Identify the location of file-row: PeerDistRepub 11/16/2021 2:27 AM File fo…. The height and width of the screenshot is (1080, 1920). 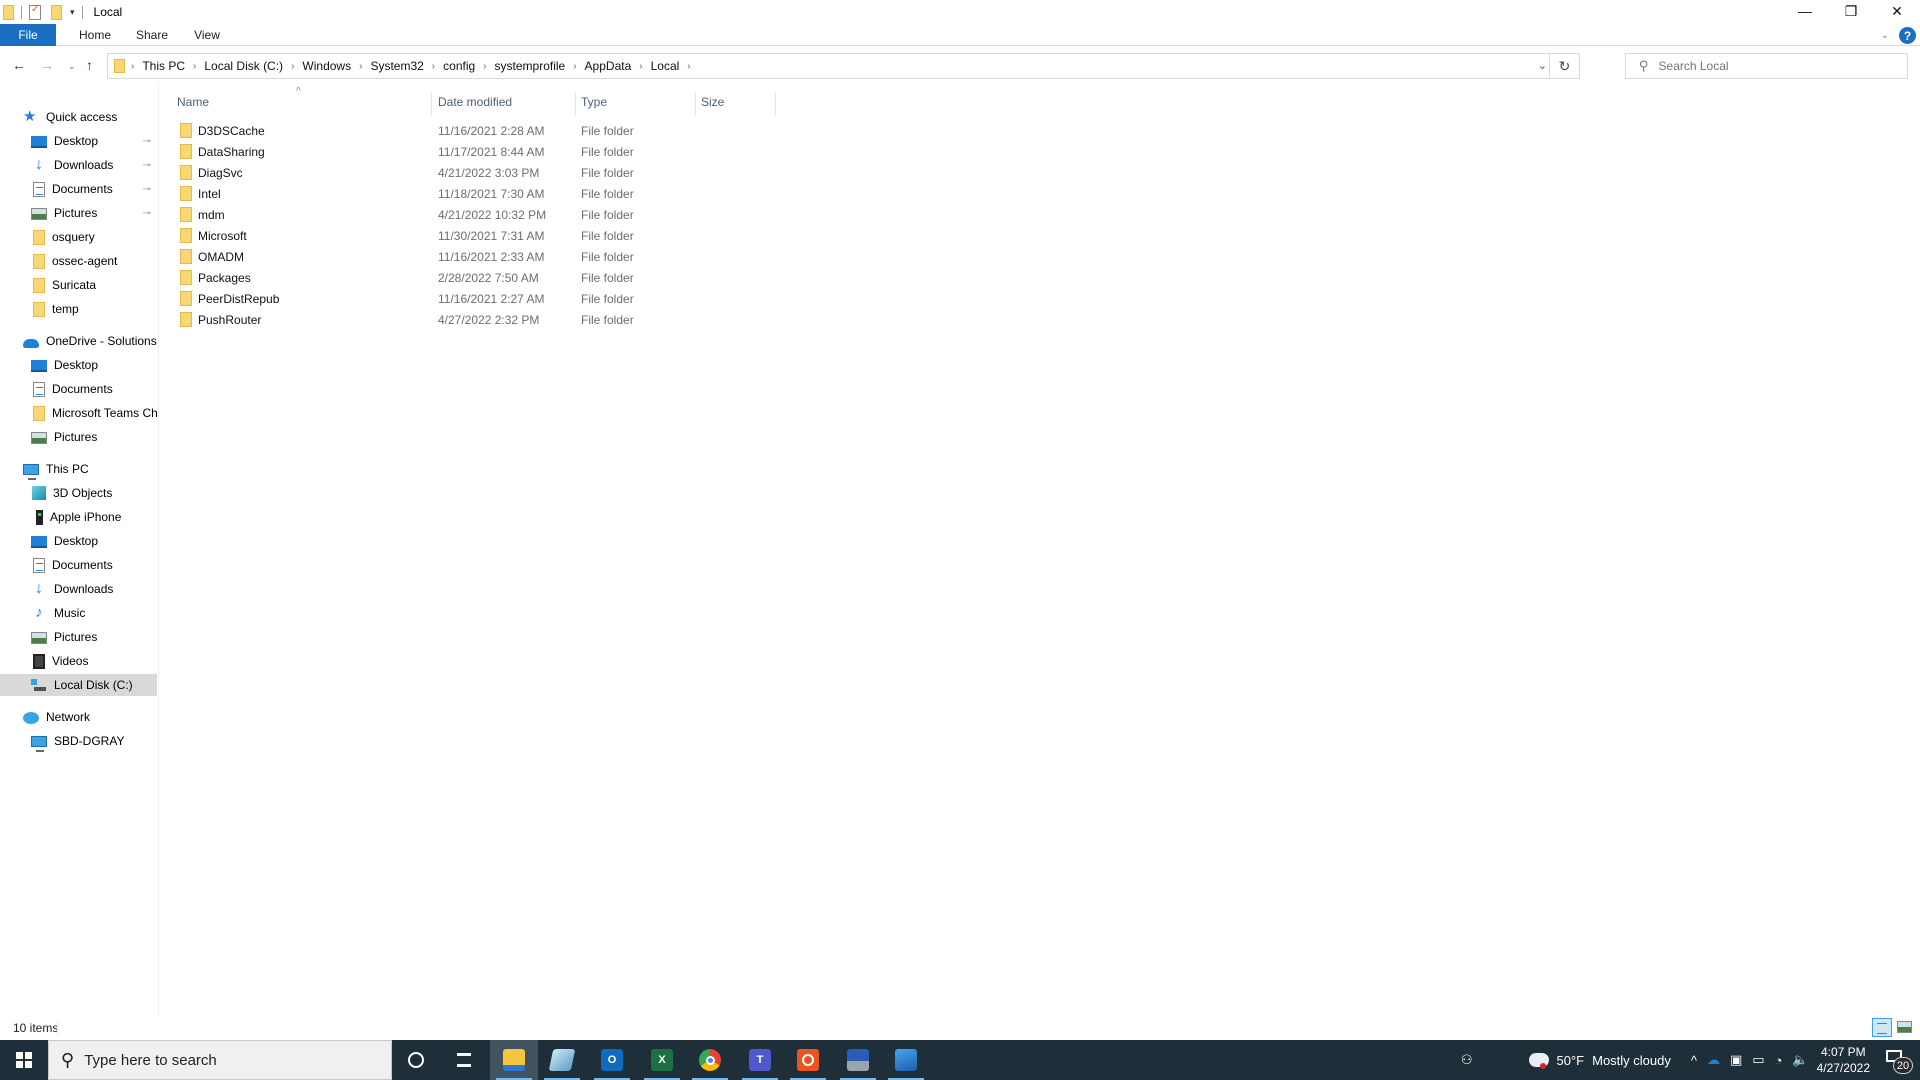
(470, 298).